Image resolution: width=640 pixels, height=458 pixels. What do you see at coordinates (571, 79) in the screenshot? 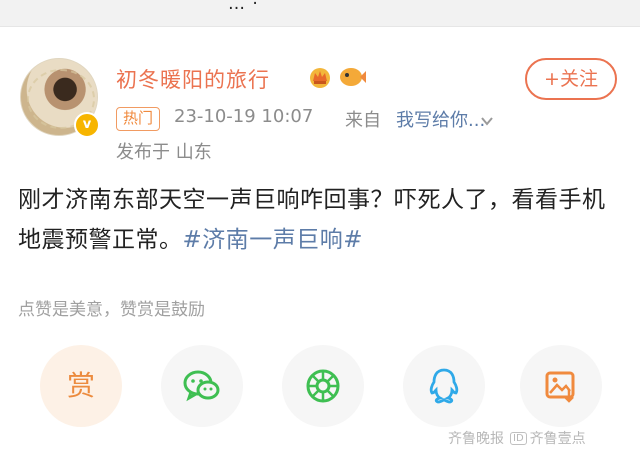
I see `follow-button: +关注` at bounding box center [571, 79].